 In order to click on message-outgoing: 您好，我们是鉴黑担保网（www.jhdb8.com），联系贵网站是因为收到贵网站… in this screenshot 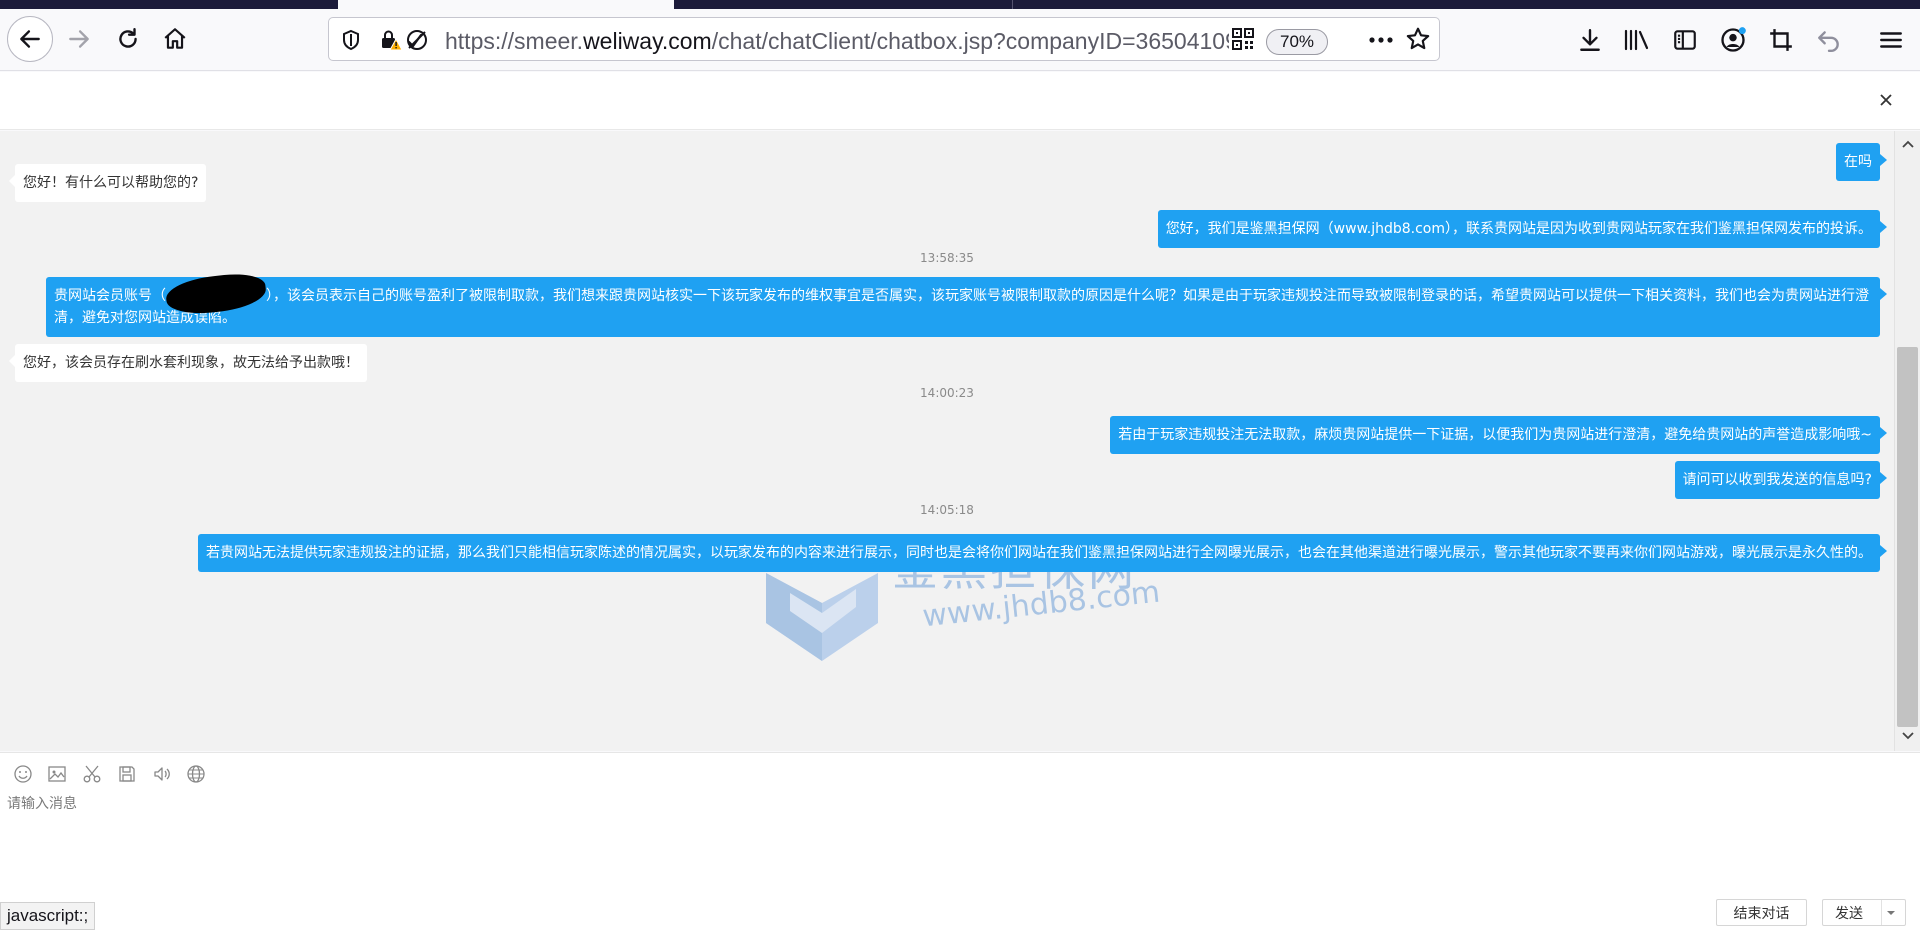, I will do `click(1522, 229)`.